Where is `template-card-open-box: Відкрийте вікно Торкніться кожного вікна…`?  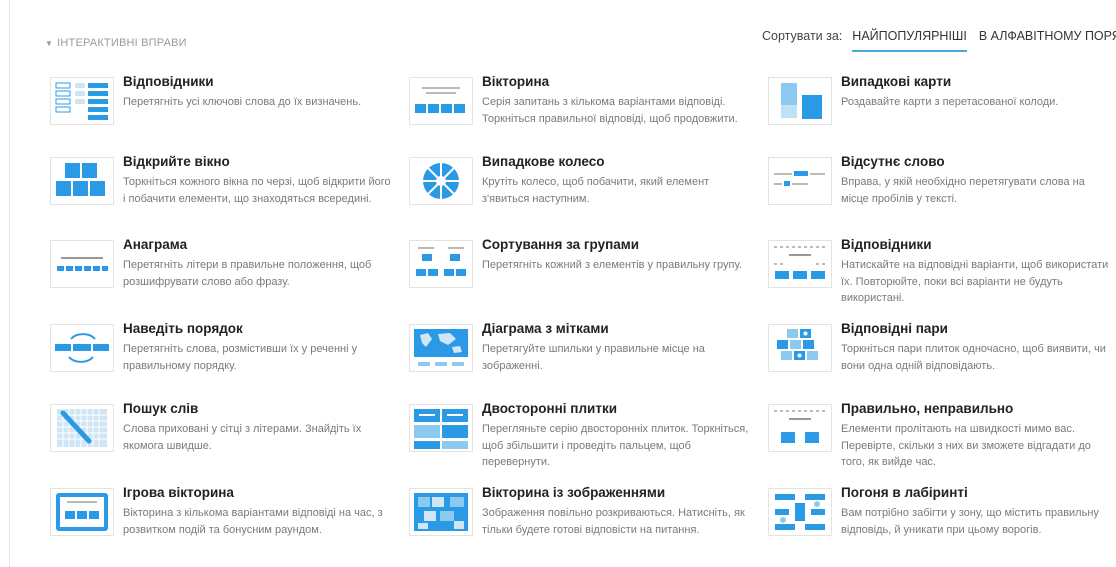 template-card-open-box: Відкрийте вікно Торкніться кожного вікна… is located at coordinates (220, 190).